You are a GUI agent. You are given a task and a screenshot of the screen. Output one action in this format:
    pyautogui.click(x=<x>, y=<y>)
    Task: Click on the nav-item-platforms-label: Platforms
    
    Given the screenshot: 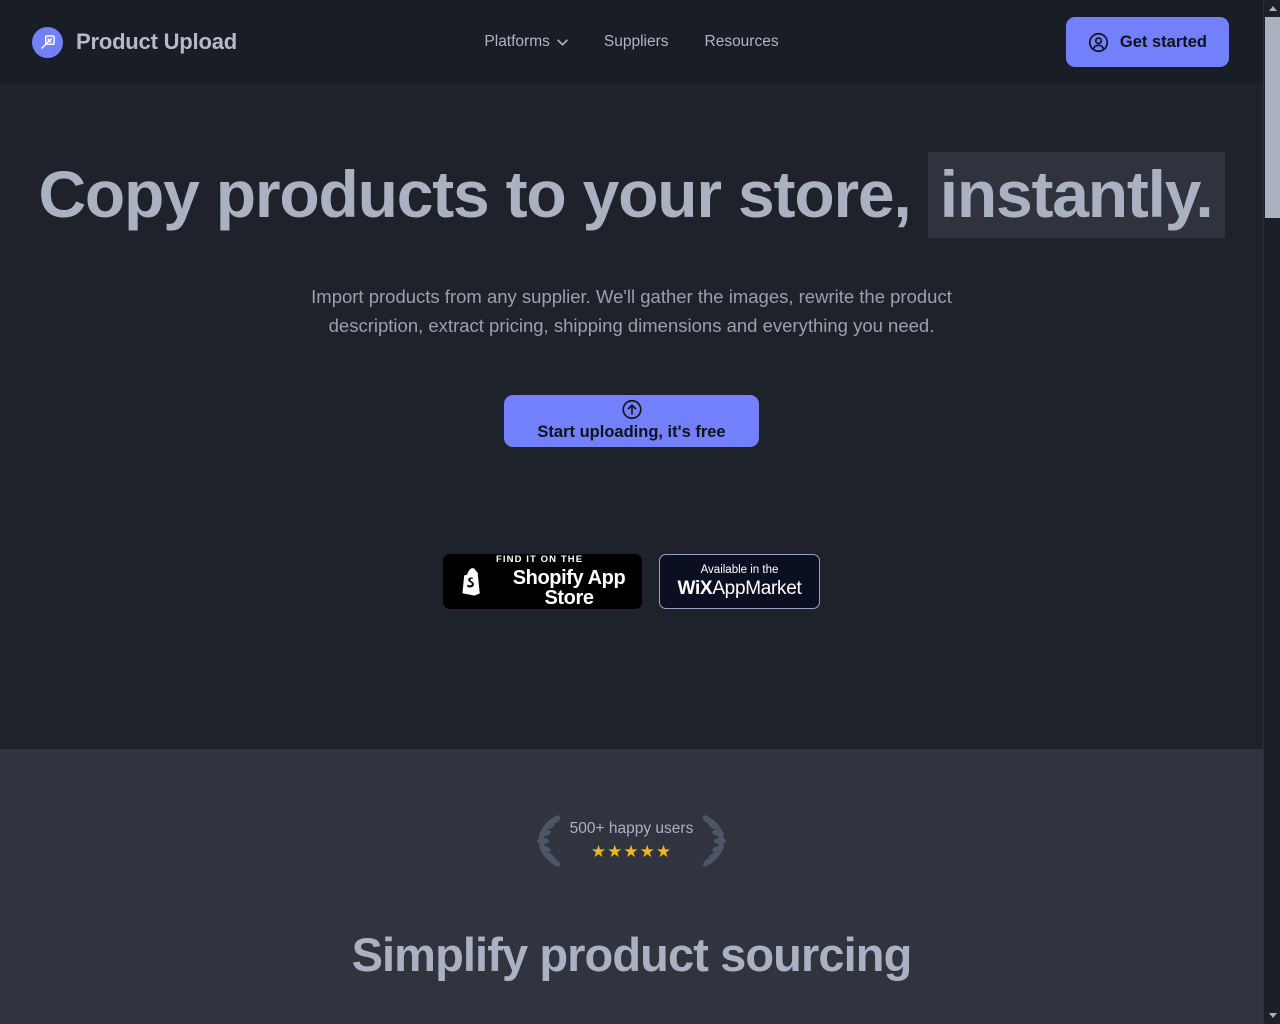 What is the action you would take?
    pyautogui.click(x=517, y=41)
    